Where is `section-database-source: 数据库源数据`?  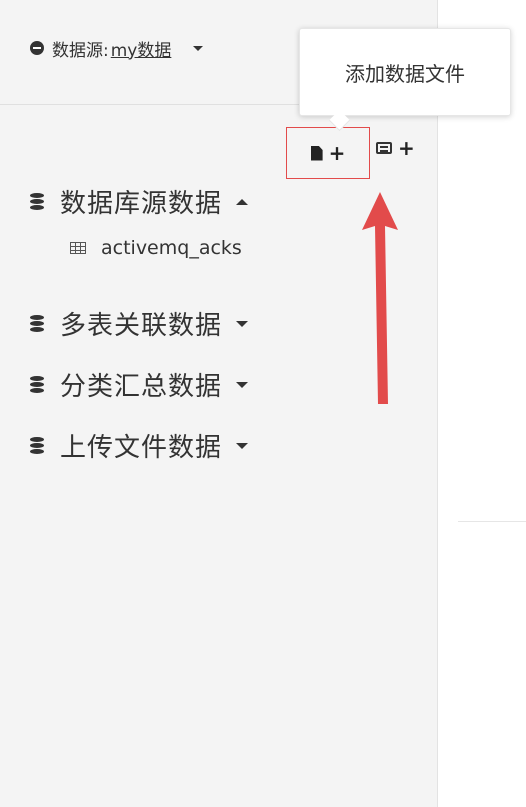
section-database-source: 数据库源数据 is located at coordinates (139, 201).